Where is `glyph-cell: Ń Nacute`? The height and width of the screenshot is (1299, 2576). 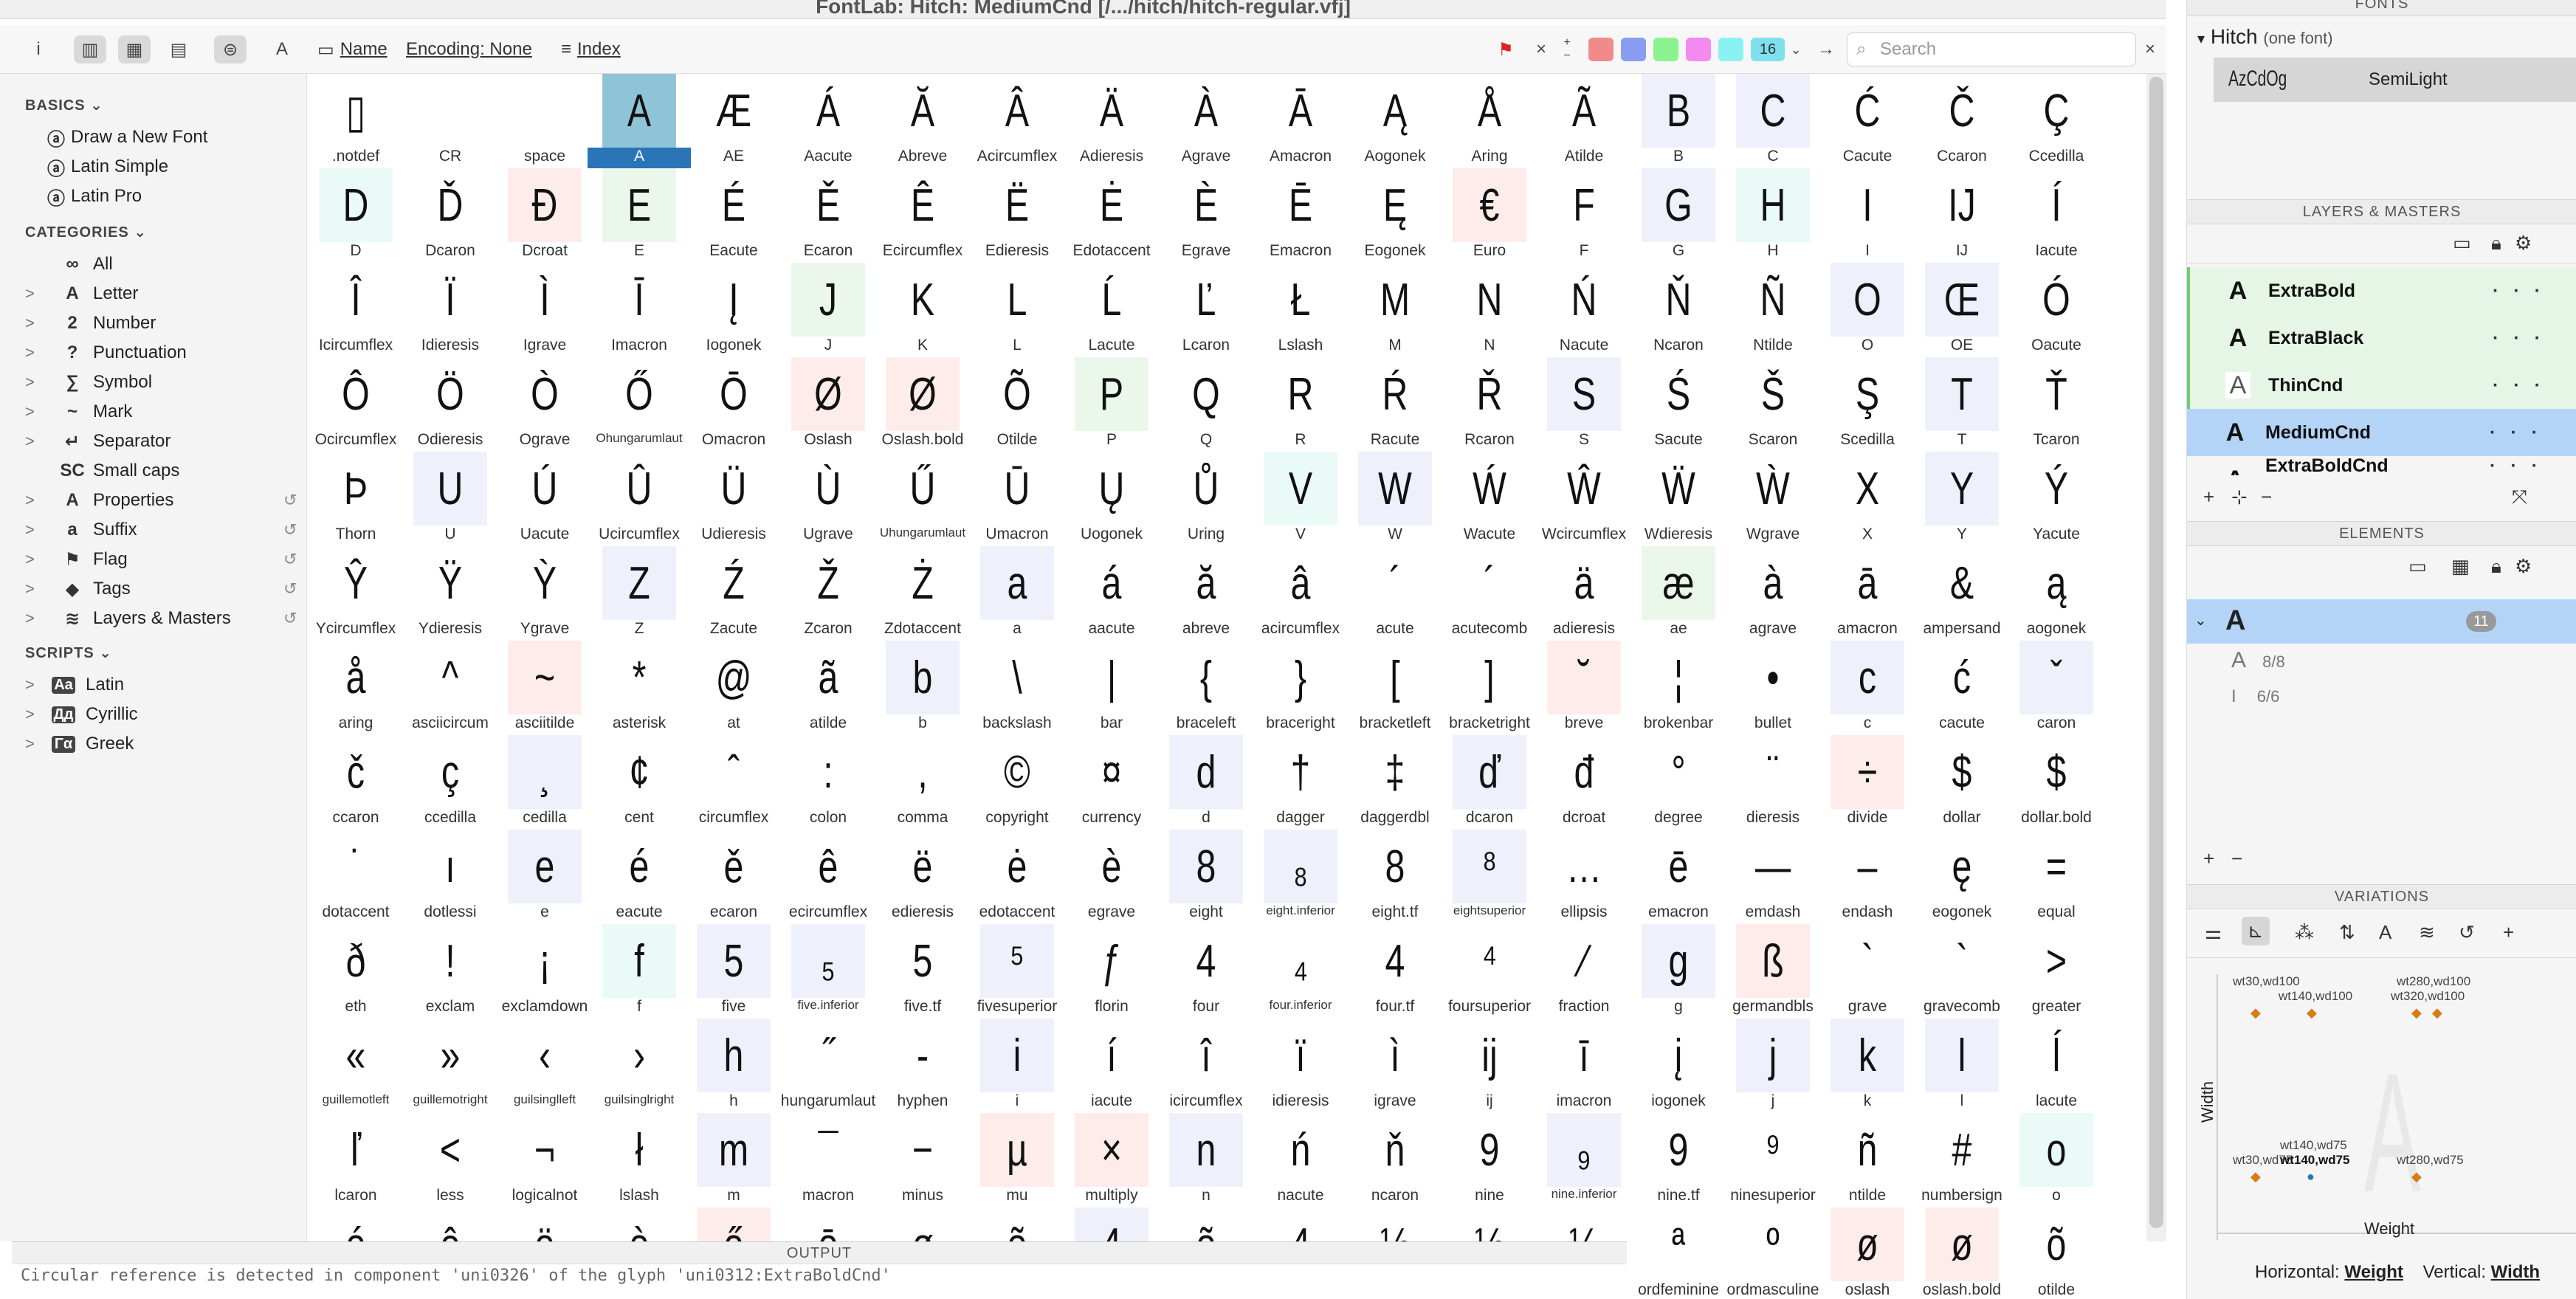
glyph-cell: Ń Nacute is located at coordinates (1584, 310).